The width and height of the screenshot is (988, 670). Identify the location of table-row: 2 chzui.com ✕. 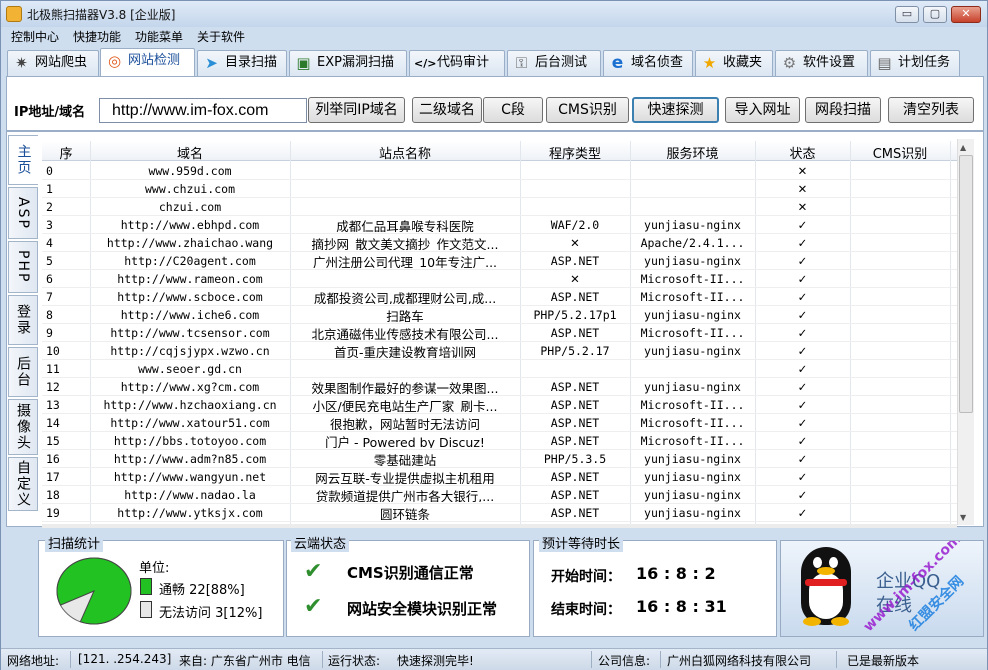
(499, 207).